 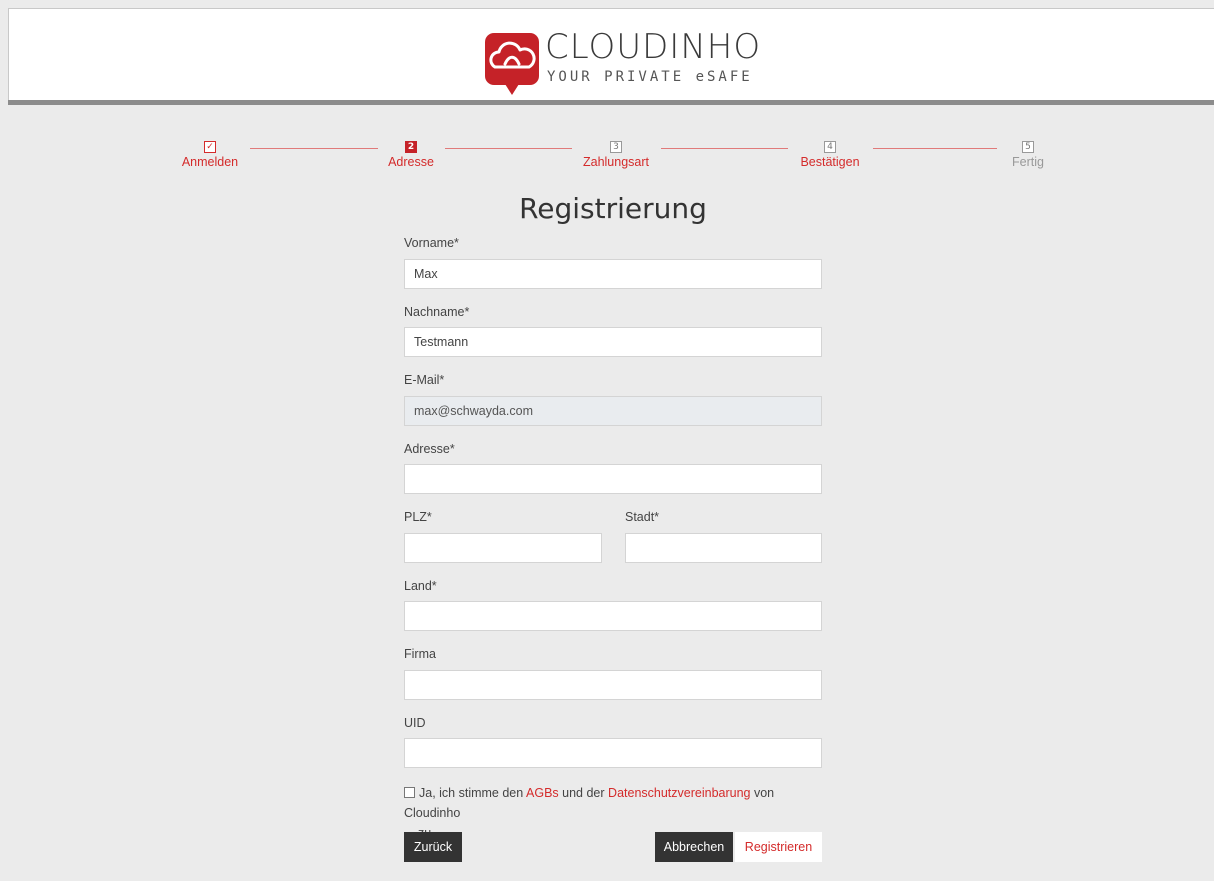 I want to click on step-bestaetigen: 4 Bestätigen, so click(x=830, y=153).